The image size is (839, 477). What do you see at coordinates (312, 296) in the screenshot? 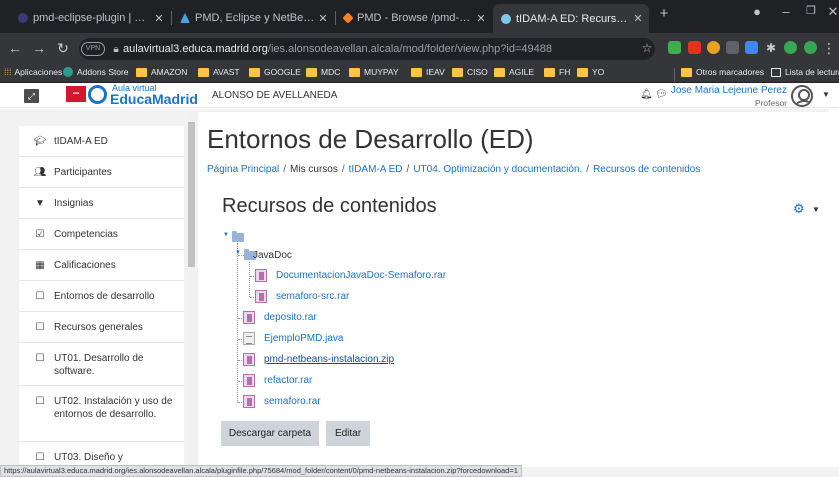
I see `file-name: semaforo-src.rar` at bounding box center [312, 296].